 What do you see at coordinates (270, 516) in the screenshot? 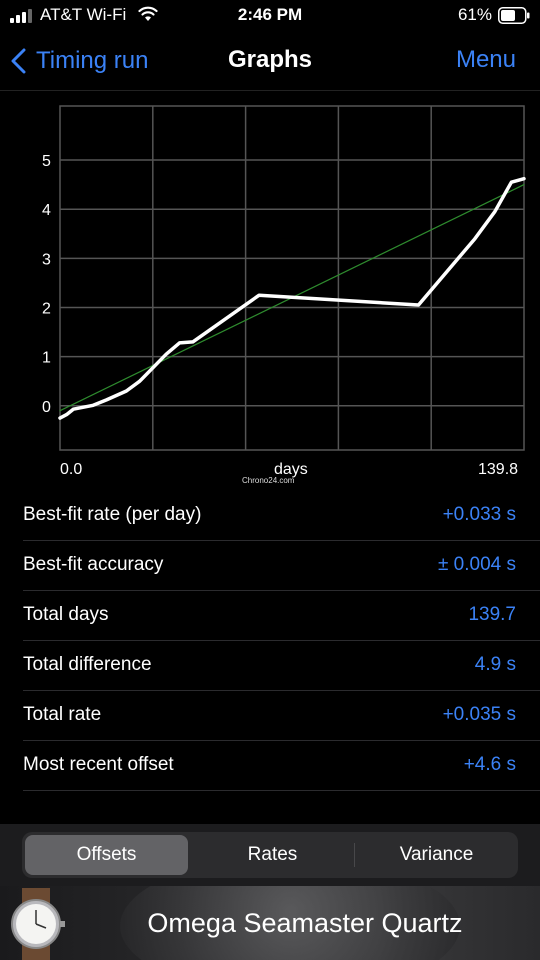
I see `stat-row-best-fit-rate: Best-fit rate (per day) +0.033 s` at bounding box center [270, 516].